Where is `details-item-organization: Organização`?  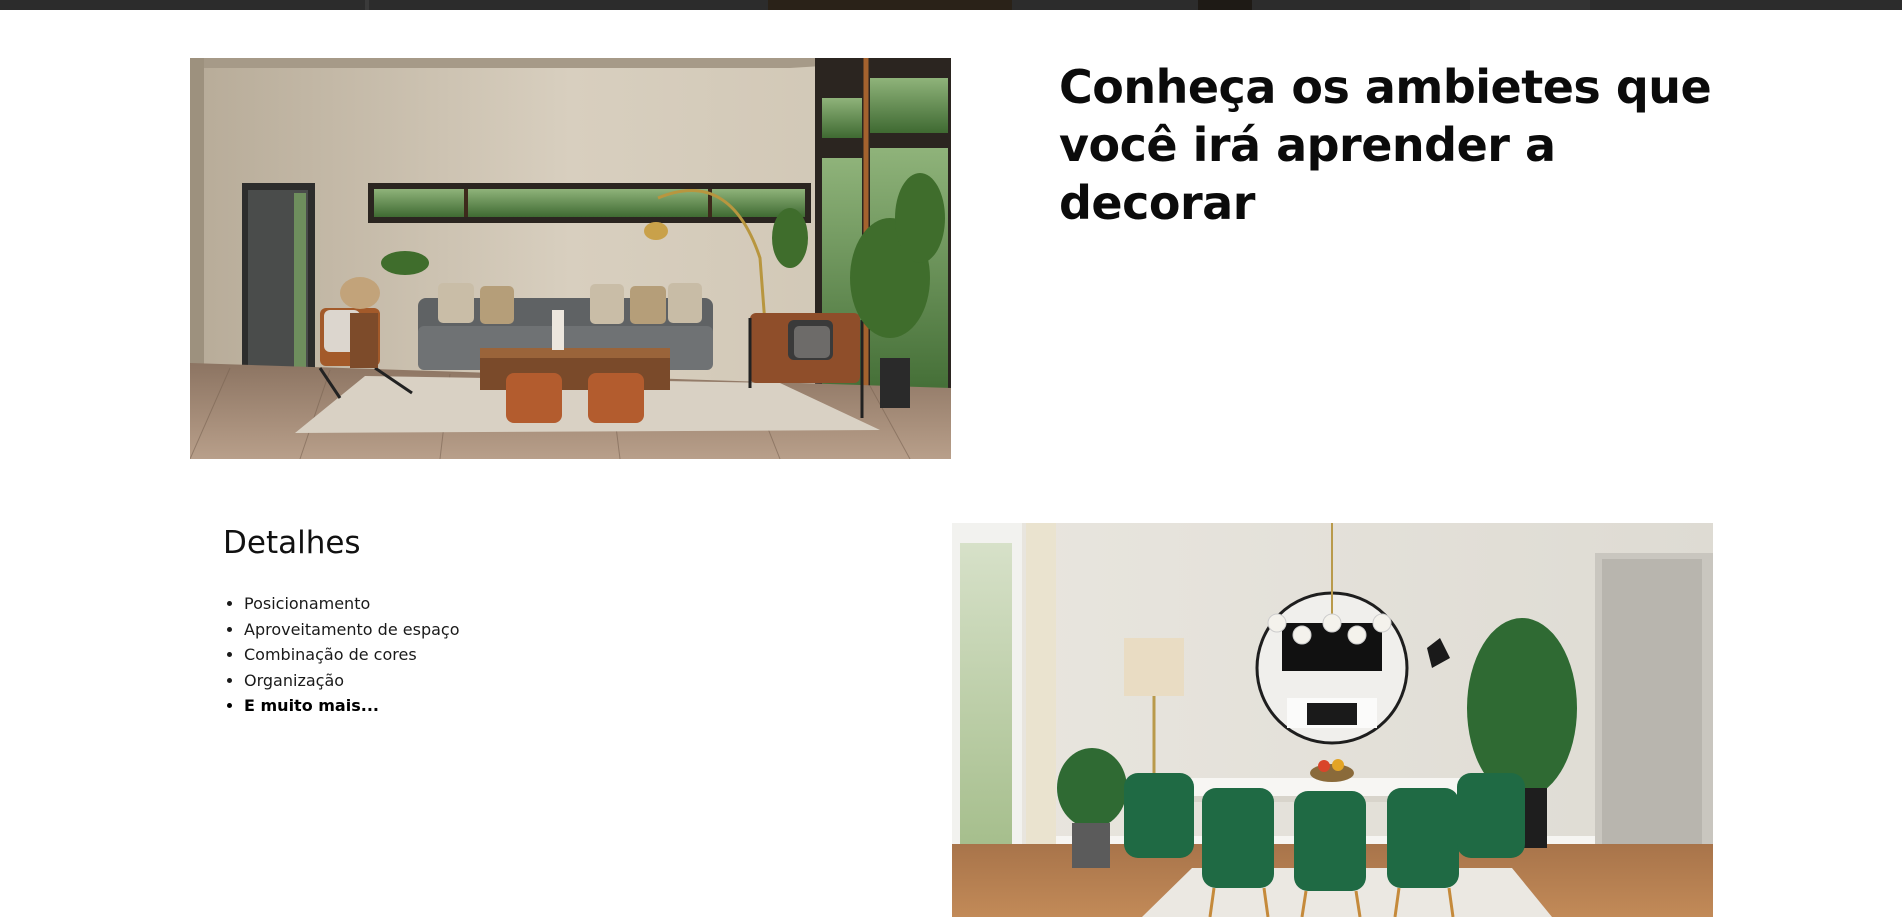
details-item-organization: Organização is located at coordinates (351, 681).